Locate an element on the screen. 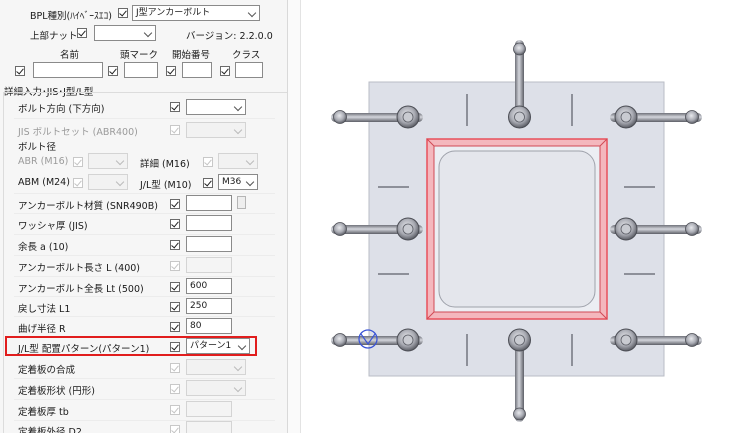  detail-select is located at coordinates (238, 161).